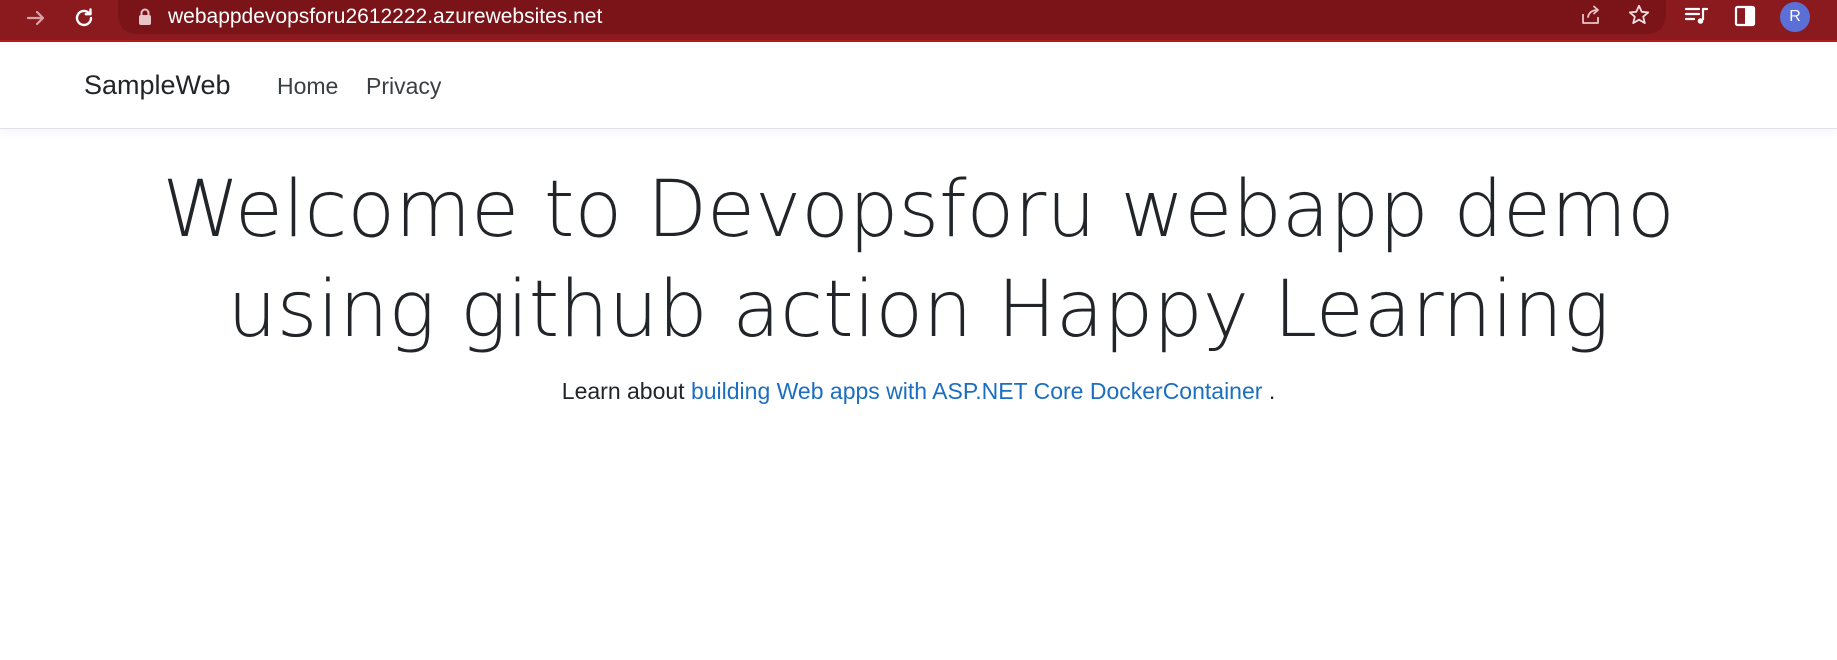 The width and height of the screenshot is (1837, 660). What do you see at coordinates (145, 19) in the screenshot?
I see `lock-icon` at bounding box center [145, 19].